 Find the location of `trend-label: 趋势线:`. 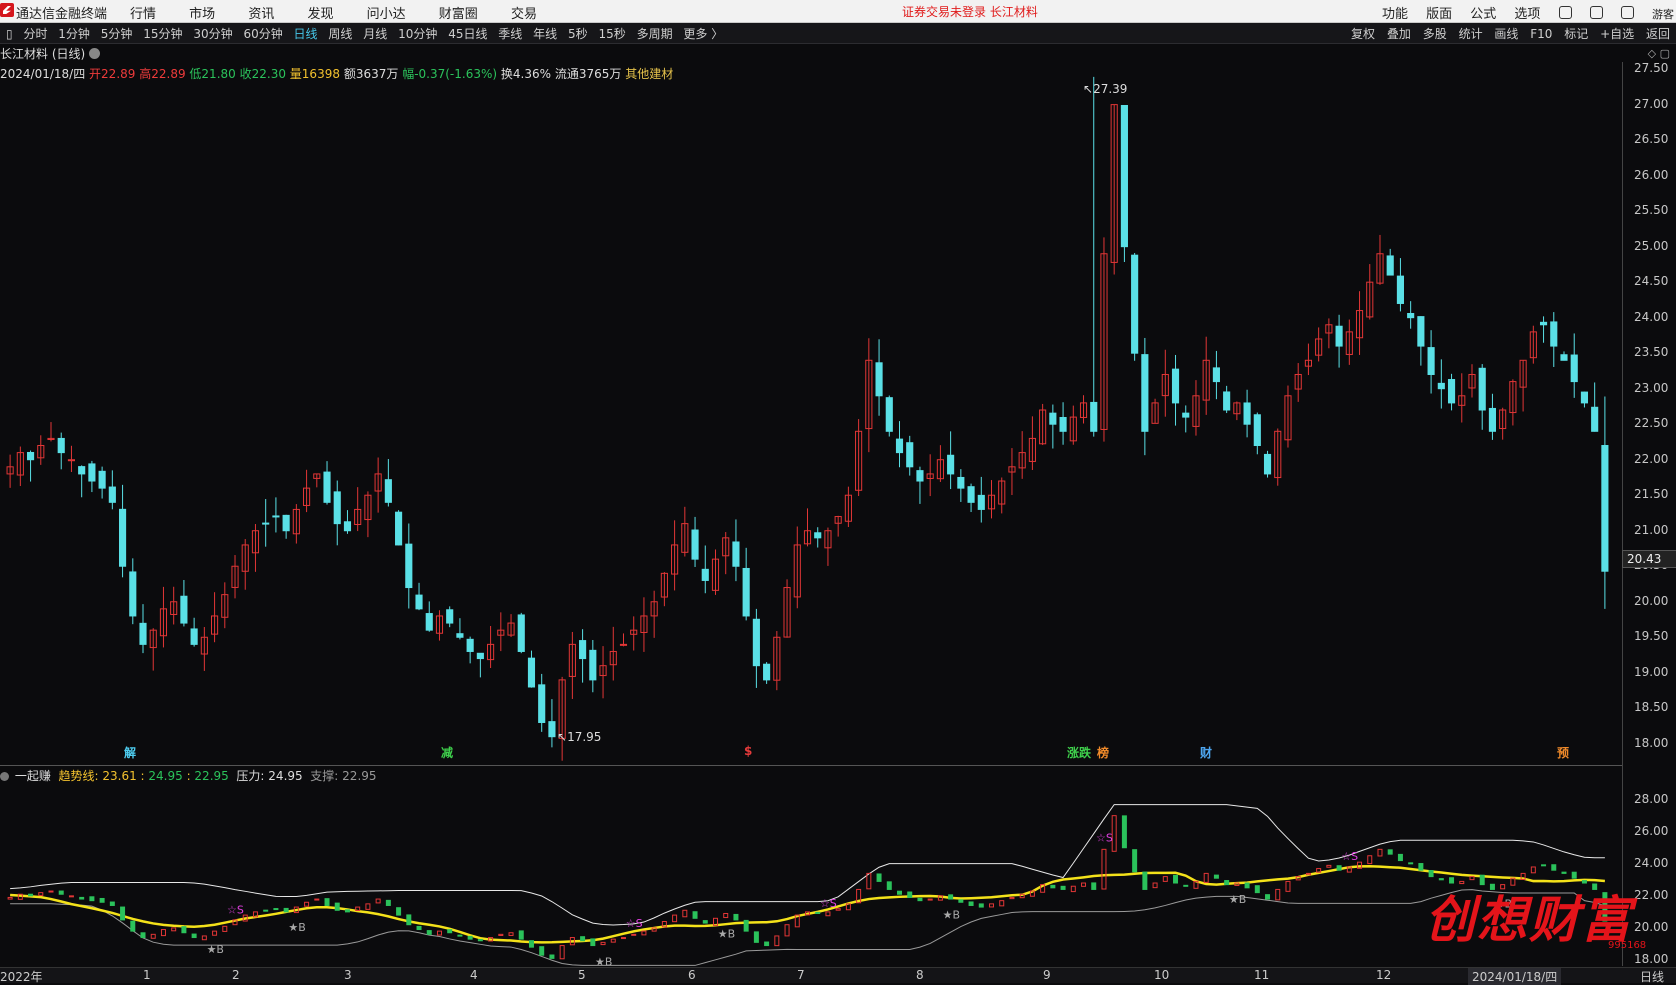

trend-label: 趋势线: is located at coordinates (78, 776).